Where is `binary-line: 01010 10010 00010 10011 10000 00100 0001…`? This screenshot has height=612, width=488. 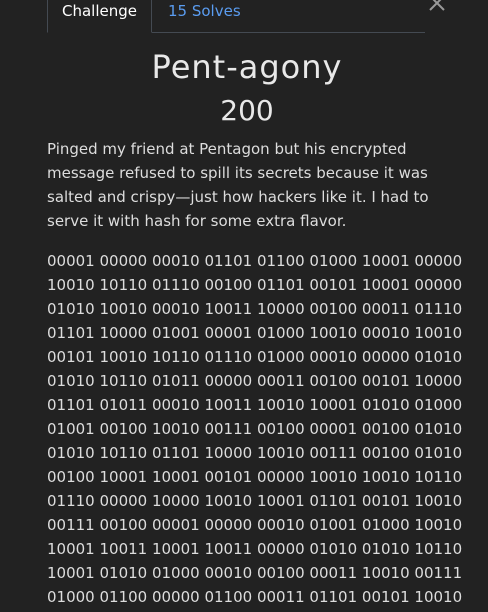
binary-line: 01010 10010 00010 10011 10000 00100 0001… is located at coordinates (255, 309).